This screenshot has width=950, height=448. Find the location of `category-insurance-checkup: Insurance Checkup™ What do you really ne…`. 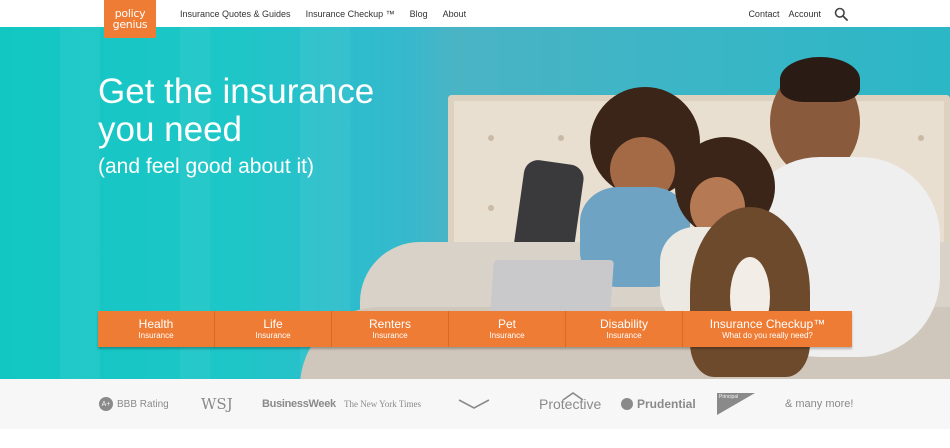

category-insurance-checkup: Insurance Checkup™ What do you really ne… is located at coordinates (767, 329).